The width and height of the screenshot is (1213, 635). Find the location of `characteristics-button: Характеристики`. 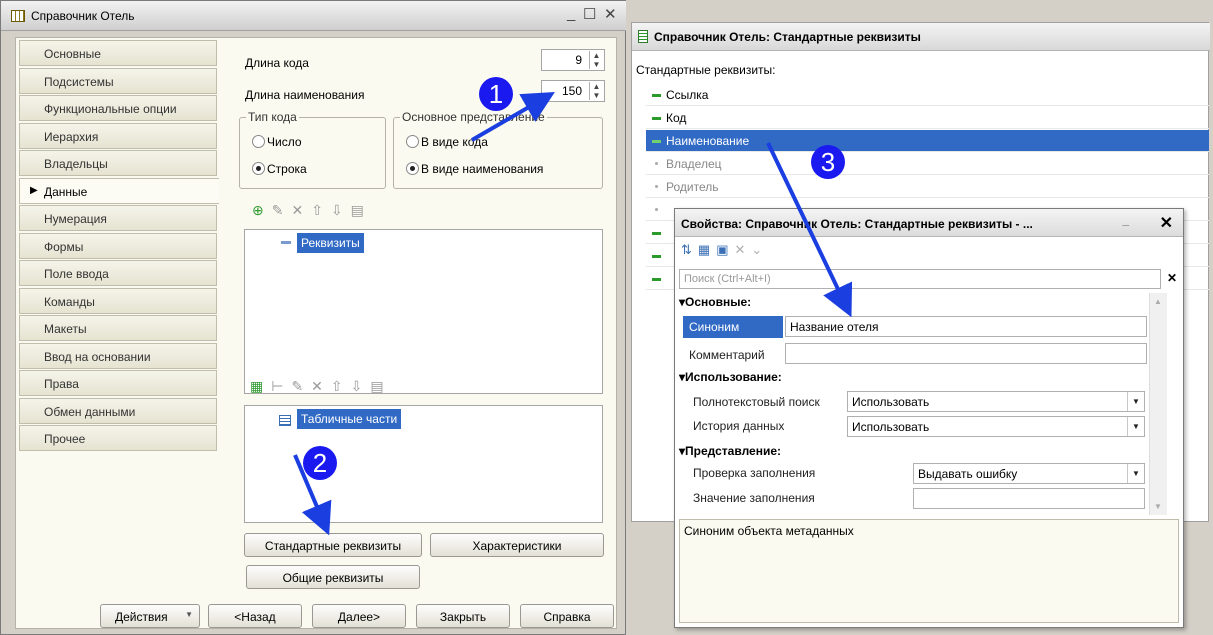

characteristics-button: Характеристики is located at coordinates (517, 545).